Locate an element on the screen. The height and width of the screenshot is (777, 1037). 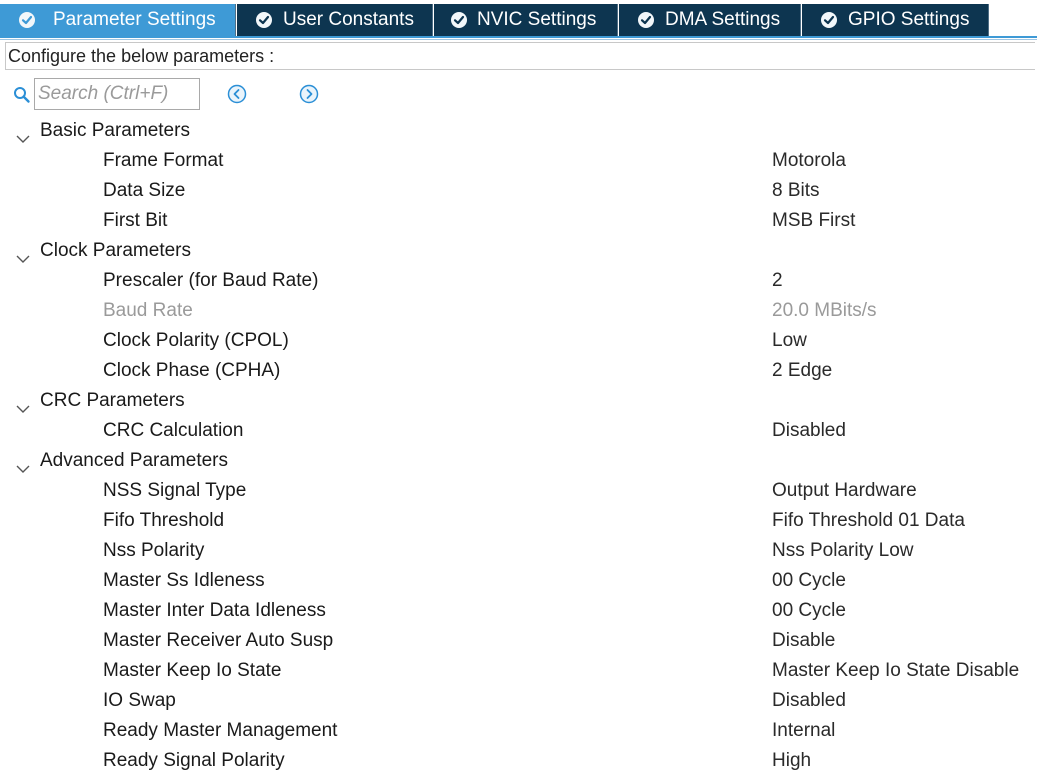
tab-user-constants: User Constants is located at coordinates (335, 20).